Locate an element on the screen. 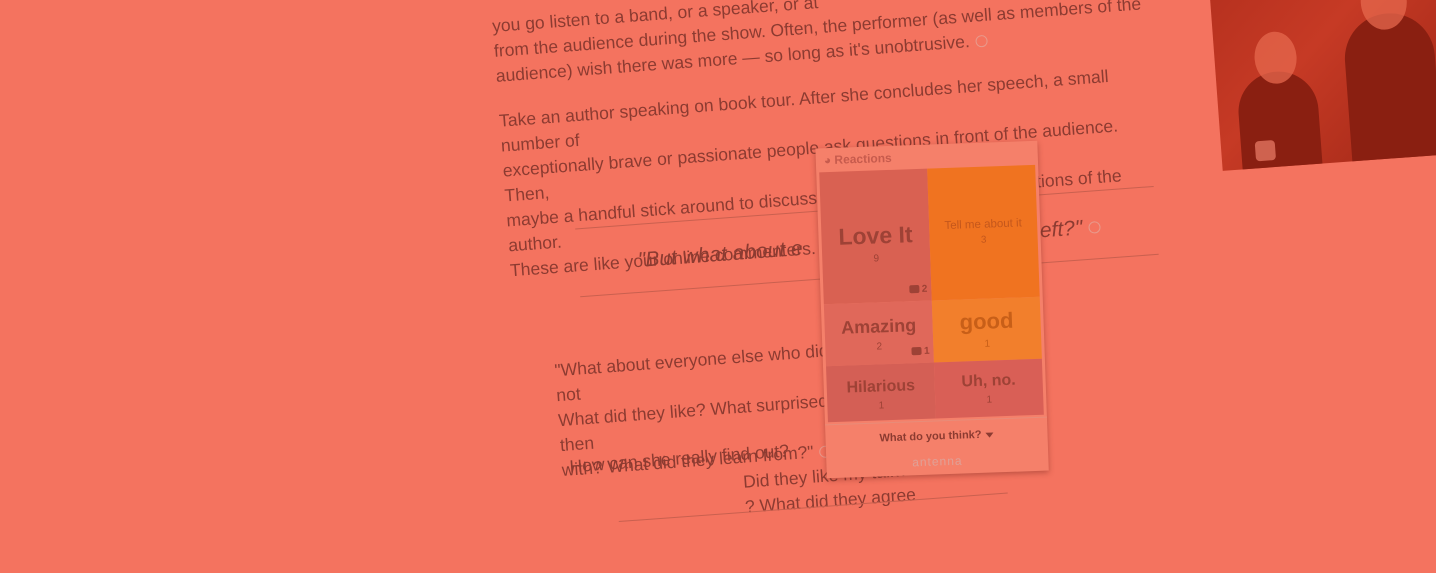  comment-count: 2 is located at coordinates (918, 289).